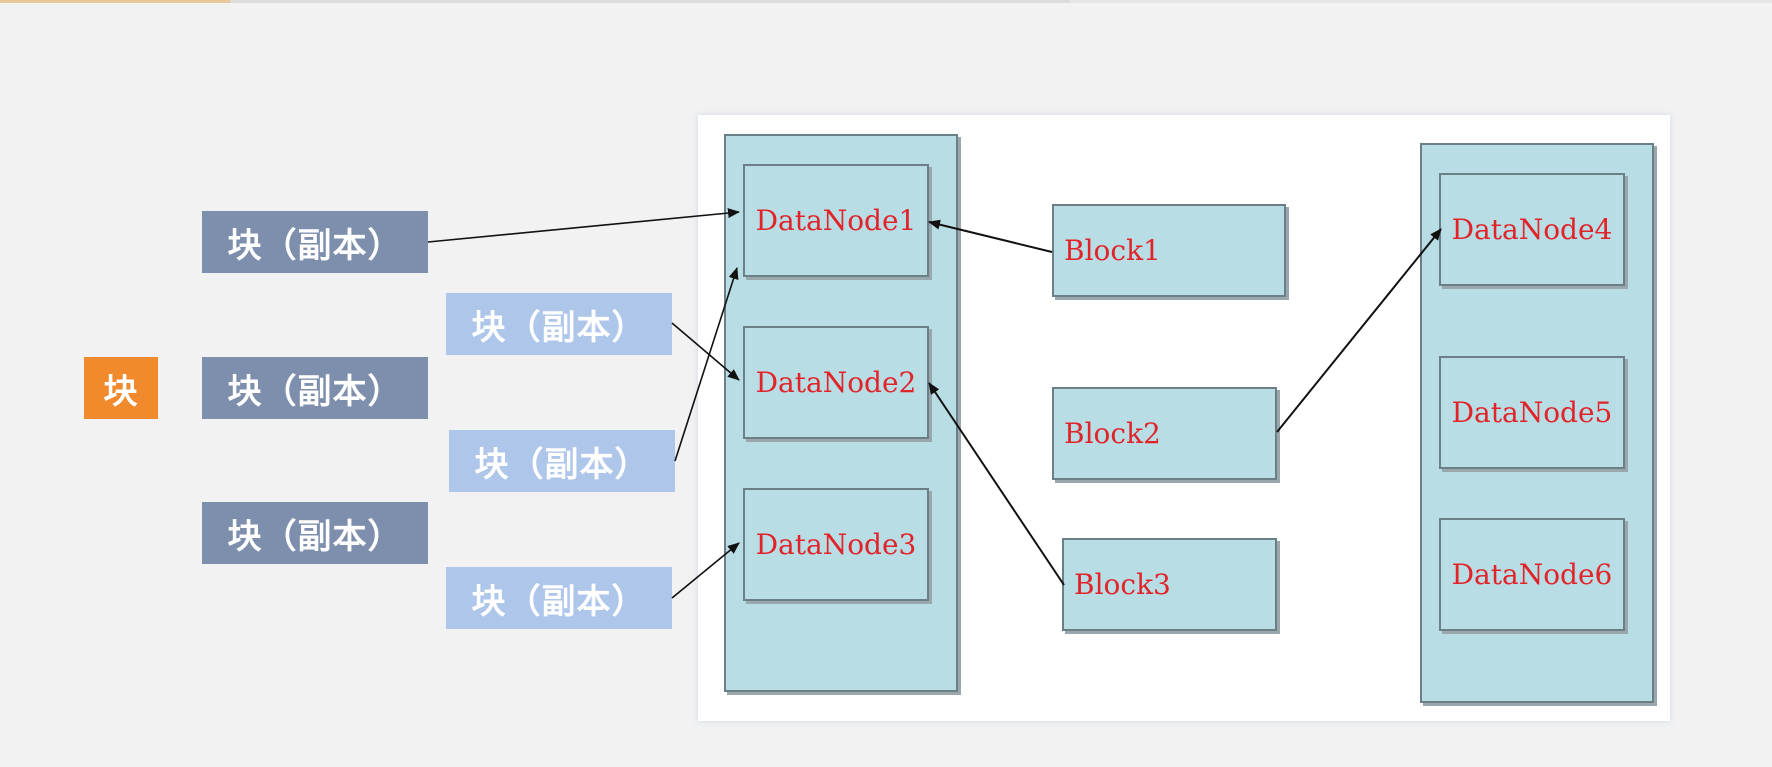 The height and width of the screenshot is (767, 1772). What do you see at coordinates (996, 484) in the screenshot?
I see `arrow-block3-to-datanode2` at bounding box center [996, 484].